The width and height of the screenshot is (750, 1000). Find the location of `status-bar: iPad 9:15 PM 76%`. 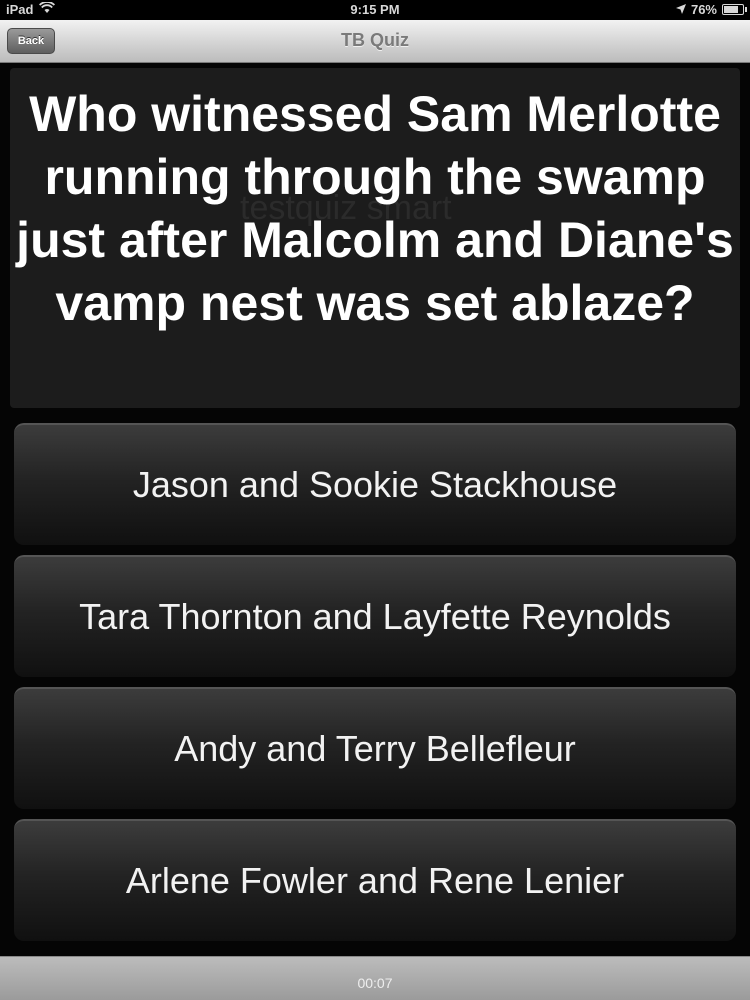

status-bar: iPad 9:15 PM 76% is located at coordinates (375, 10).